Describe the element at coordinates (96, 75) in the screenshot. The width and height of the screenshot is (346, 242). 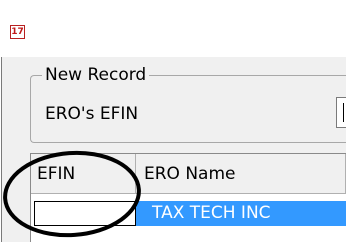
I see `new-record-group-title: New Record` at that location.